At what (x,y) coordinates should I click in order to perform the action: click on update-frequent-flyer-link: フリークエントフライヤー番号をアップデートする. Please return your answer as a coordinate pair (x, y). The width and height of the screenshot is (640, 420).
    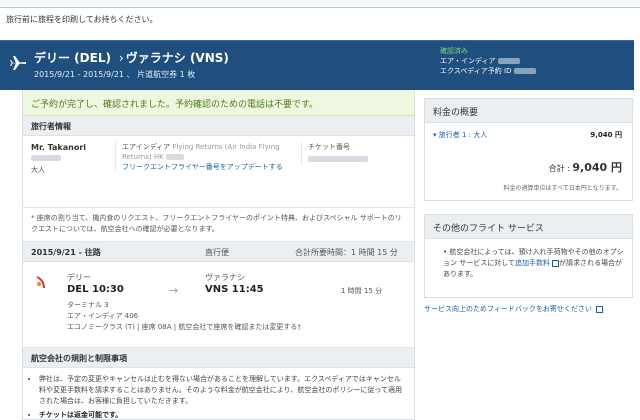
    Looking at the image, I should click on (202, 167).